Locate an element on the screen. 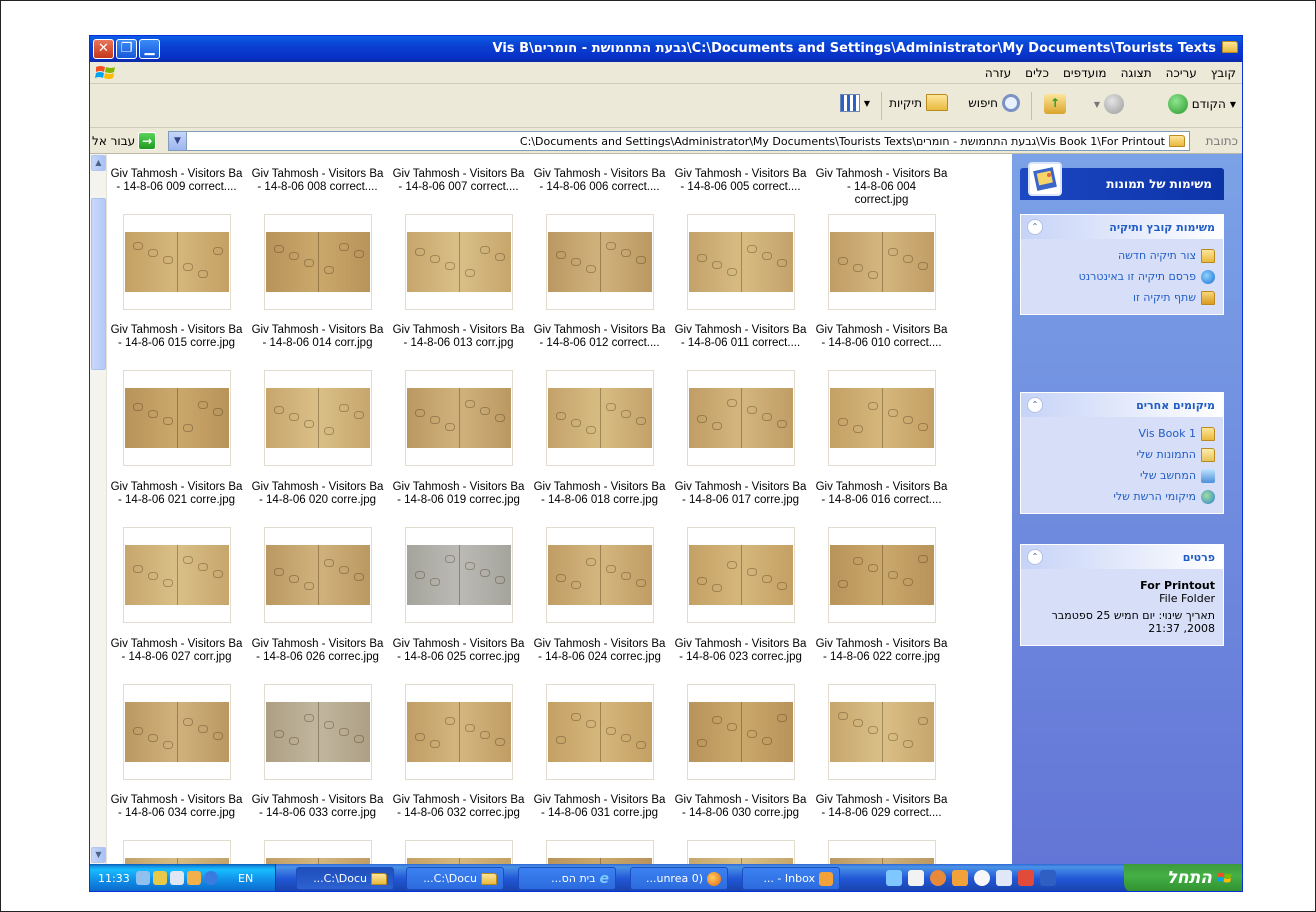 This screenshot has height=912, width=1316. ql-ie-icon is located at coordinates (894, 878).